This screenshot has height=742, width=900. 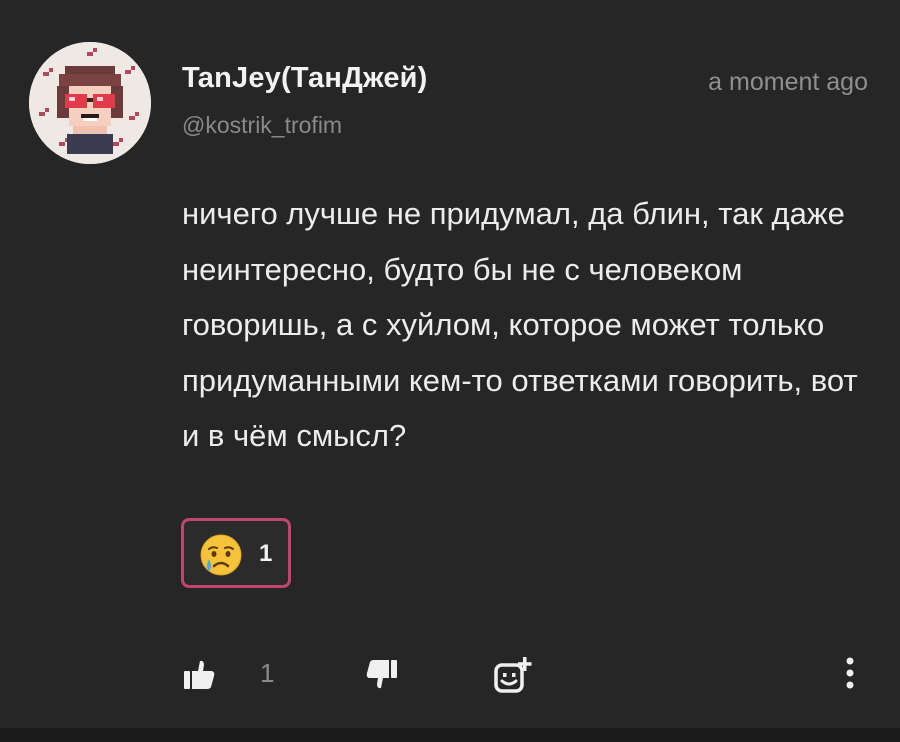 I want to click on like-button, so click(x=199, y=674).